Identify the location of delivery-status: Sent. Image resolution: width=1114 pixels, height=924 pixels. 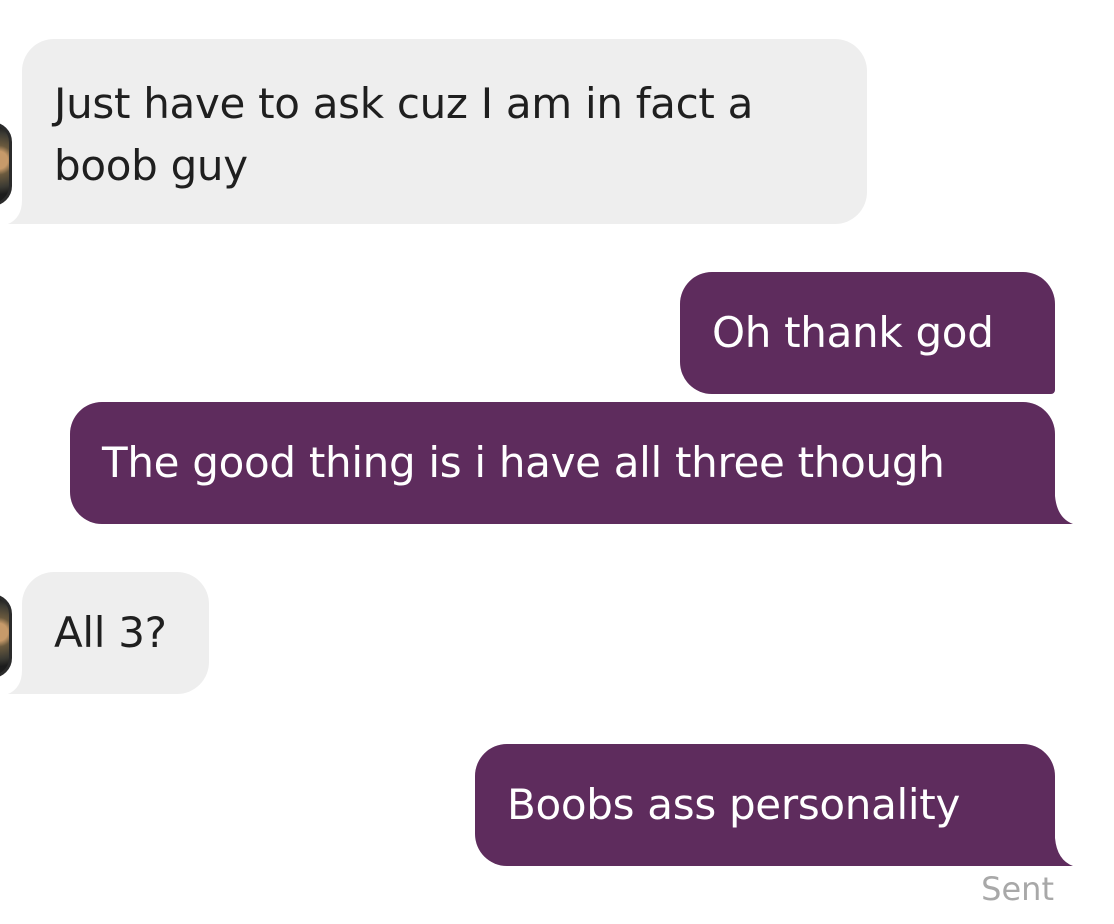
(1017, 889).